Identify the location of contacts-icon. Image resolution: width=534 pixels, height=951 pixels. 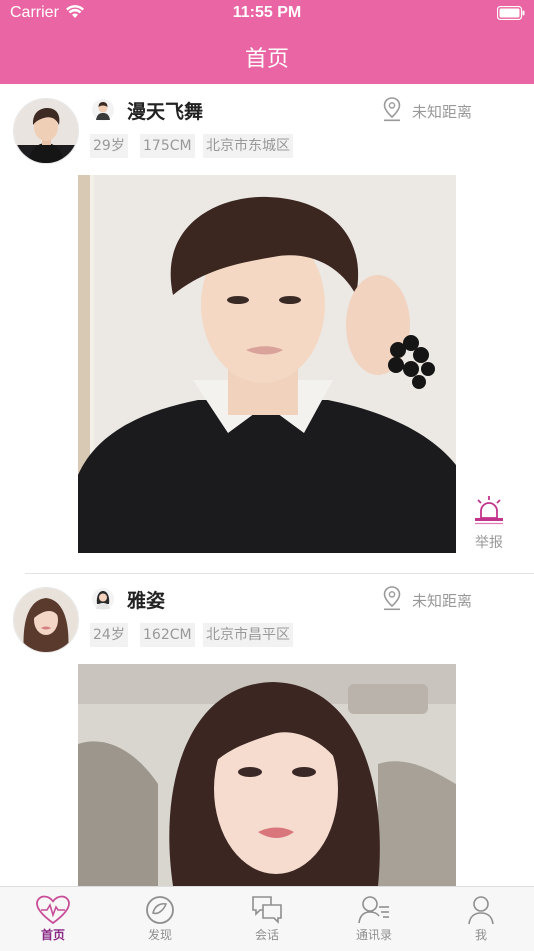
(373, 910).